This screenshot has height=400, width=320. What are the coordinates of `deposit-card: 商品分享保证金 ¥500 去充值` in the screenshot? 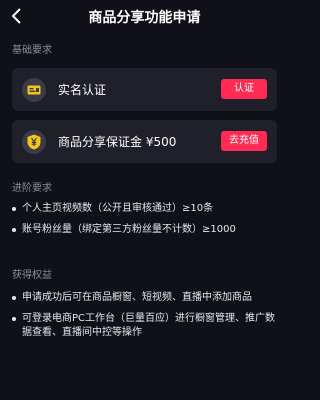 It's located at (144, 141).